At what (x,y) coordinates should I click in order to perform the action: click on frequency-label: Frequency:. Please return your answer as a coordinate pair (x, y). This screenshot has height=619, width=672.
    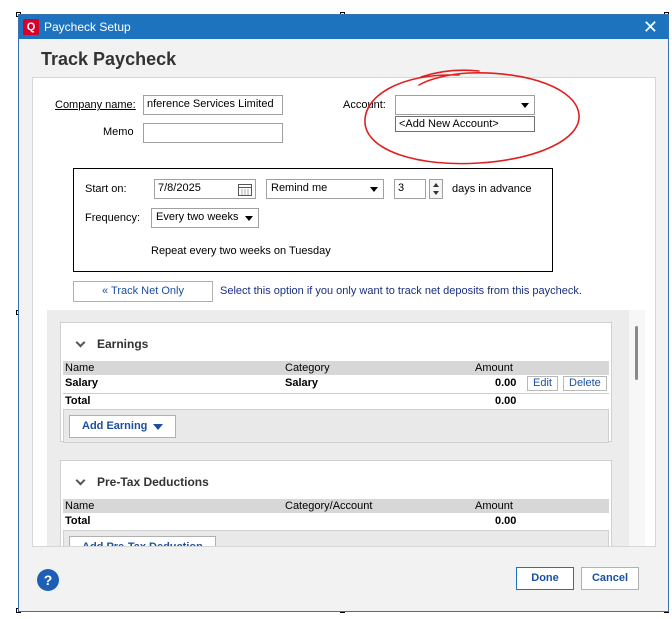
    Looking at the image, I should click on (113, 218).